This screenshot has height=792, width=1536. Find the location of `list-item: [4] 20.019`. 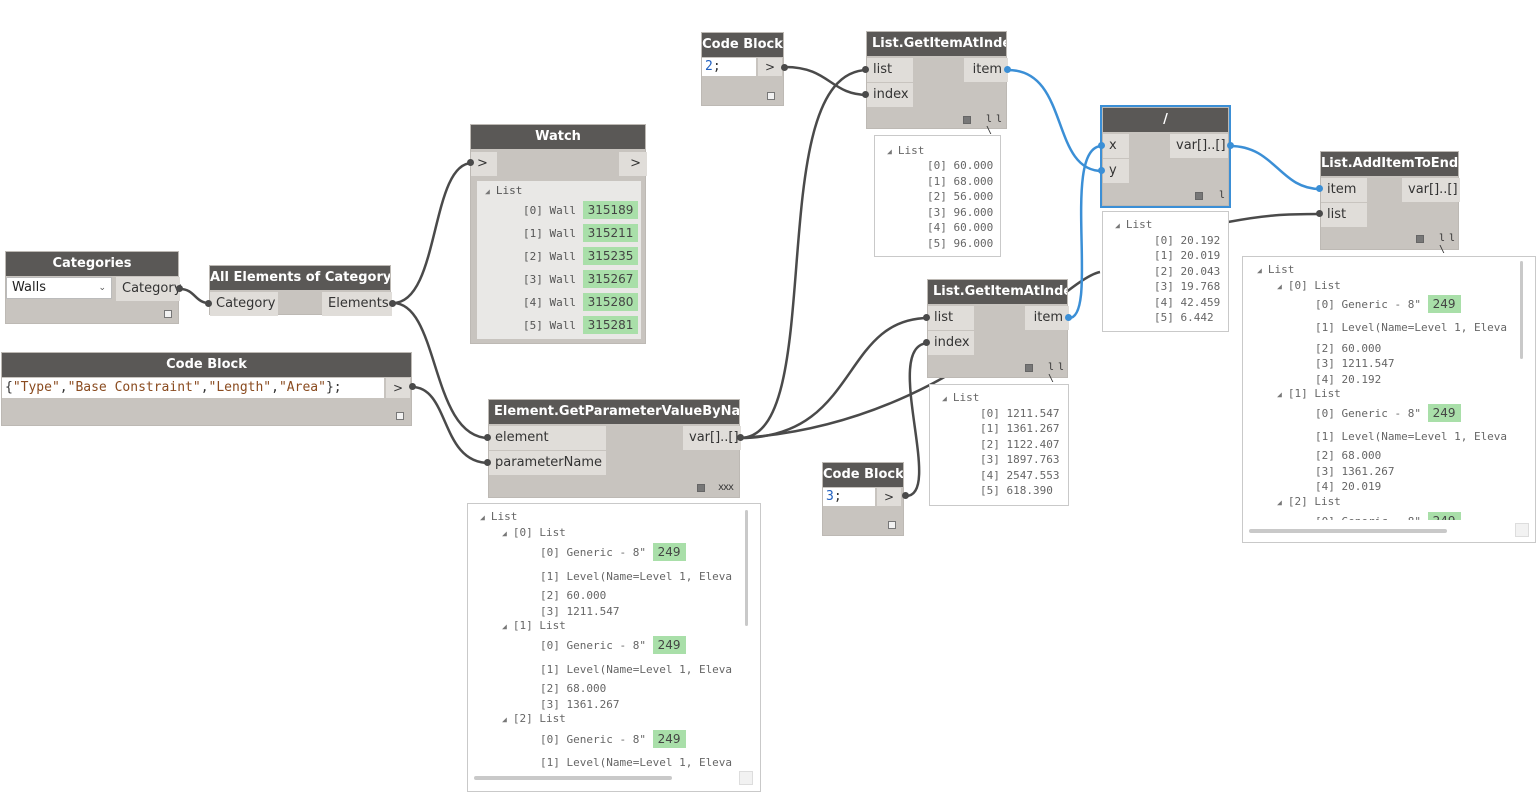

list-item: [4] 20.019 is located at coordinates (1348, 486).